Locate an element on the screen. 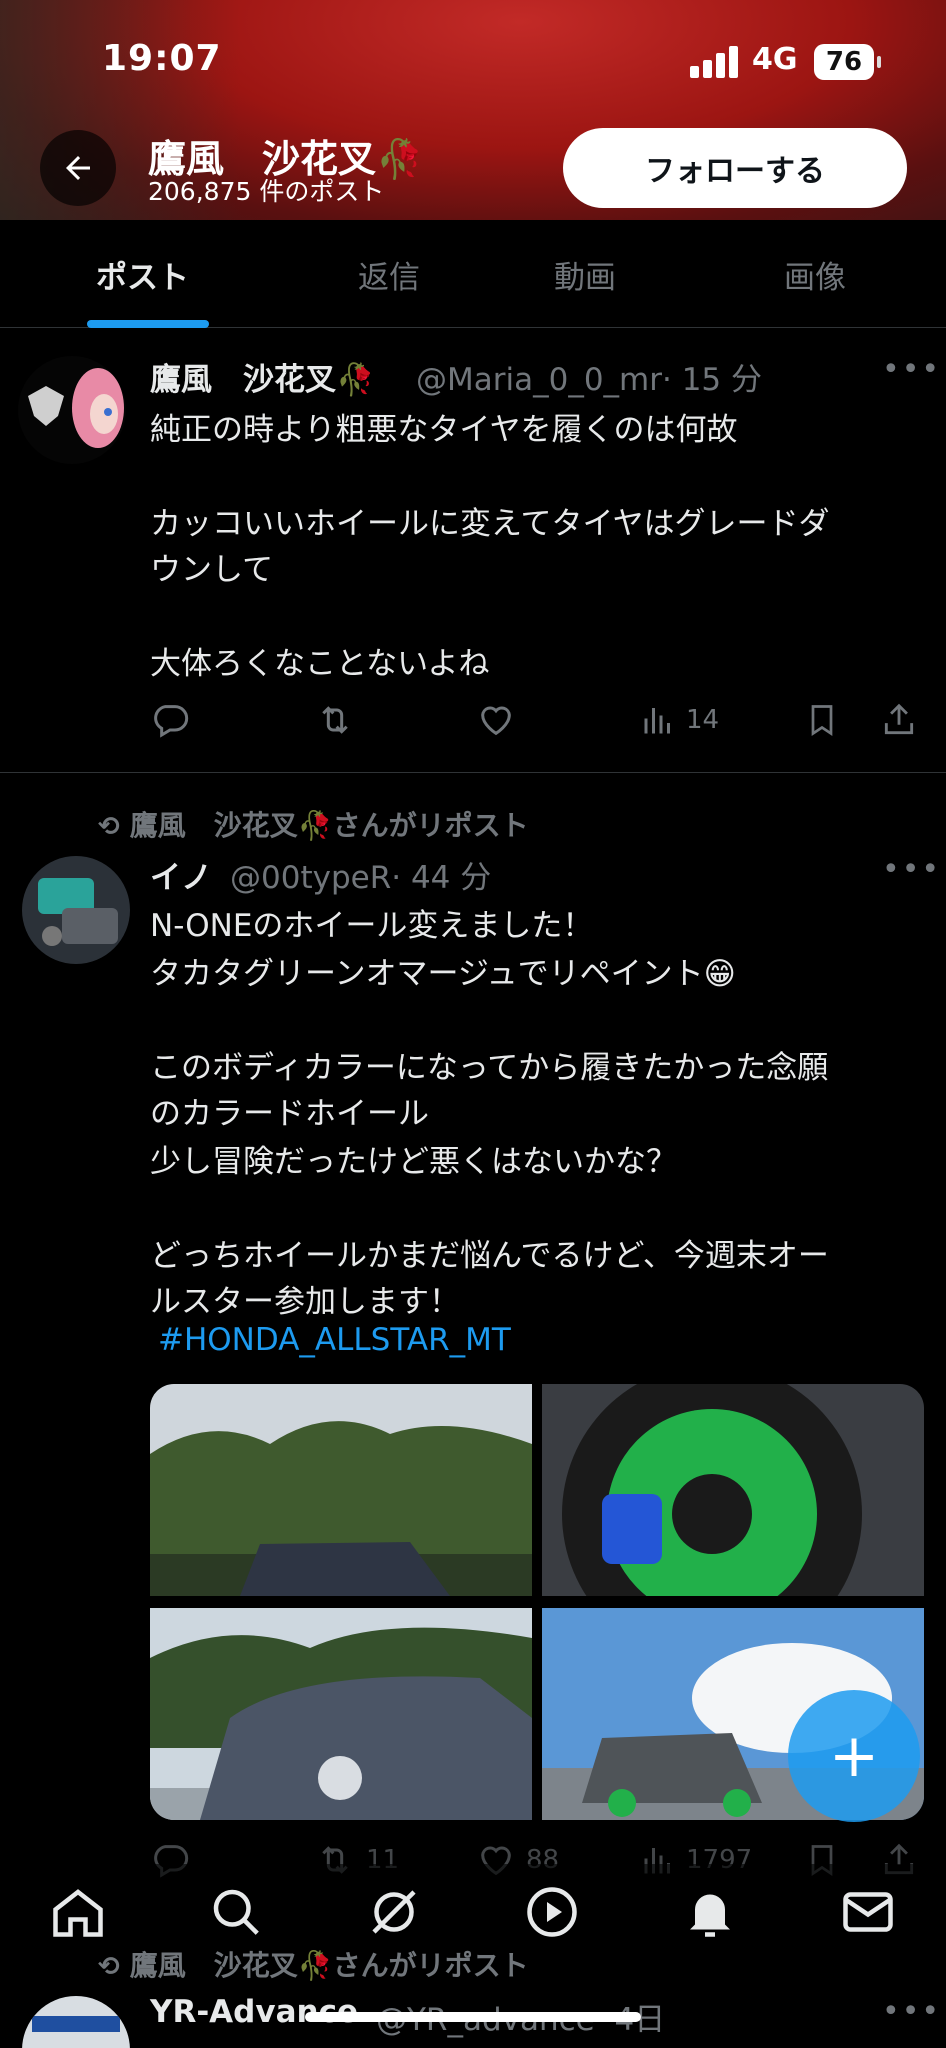 This screenshot has height=2048, width=946. post-text-line: 少し冒険だったけど悪くはないかな？ is located at coordinates (413, 1162).